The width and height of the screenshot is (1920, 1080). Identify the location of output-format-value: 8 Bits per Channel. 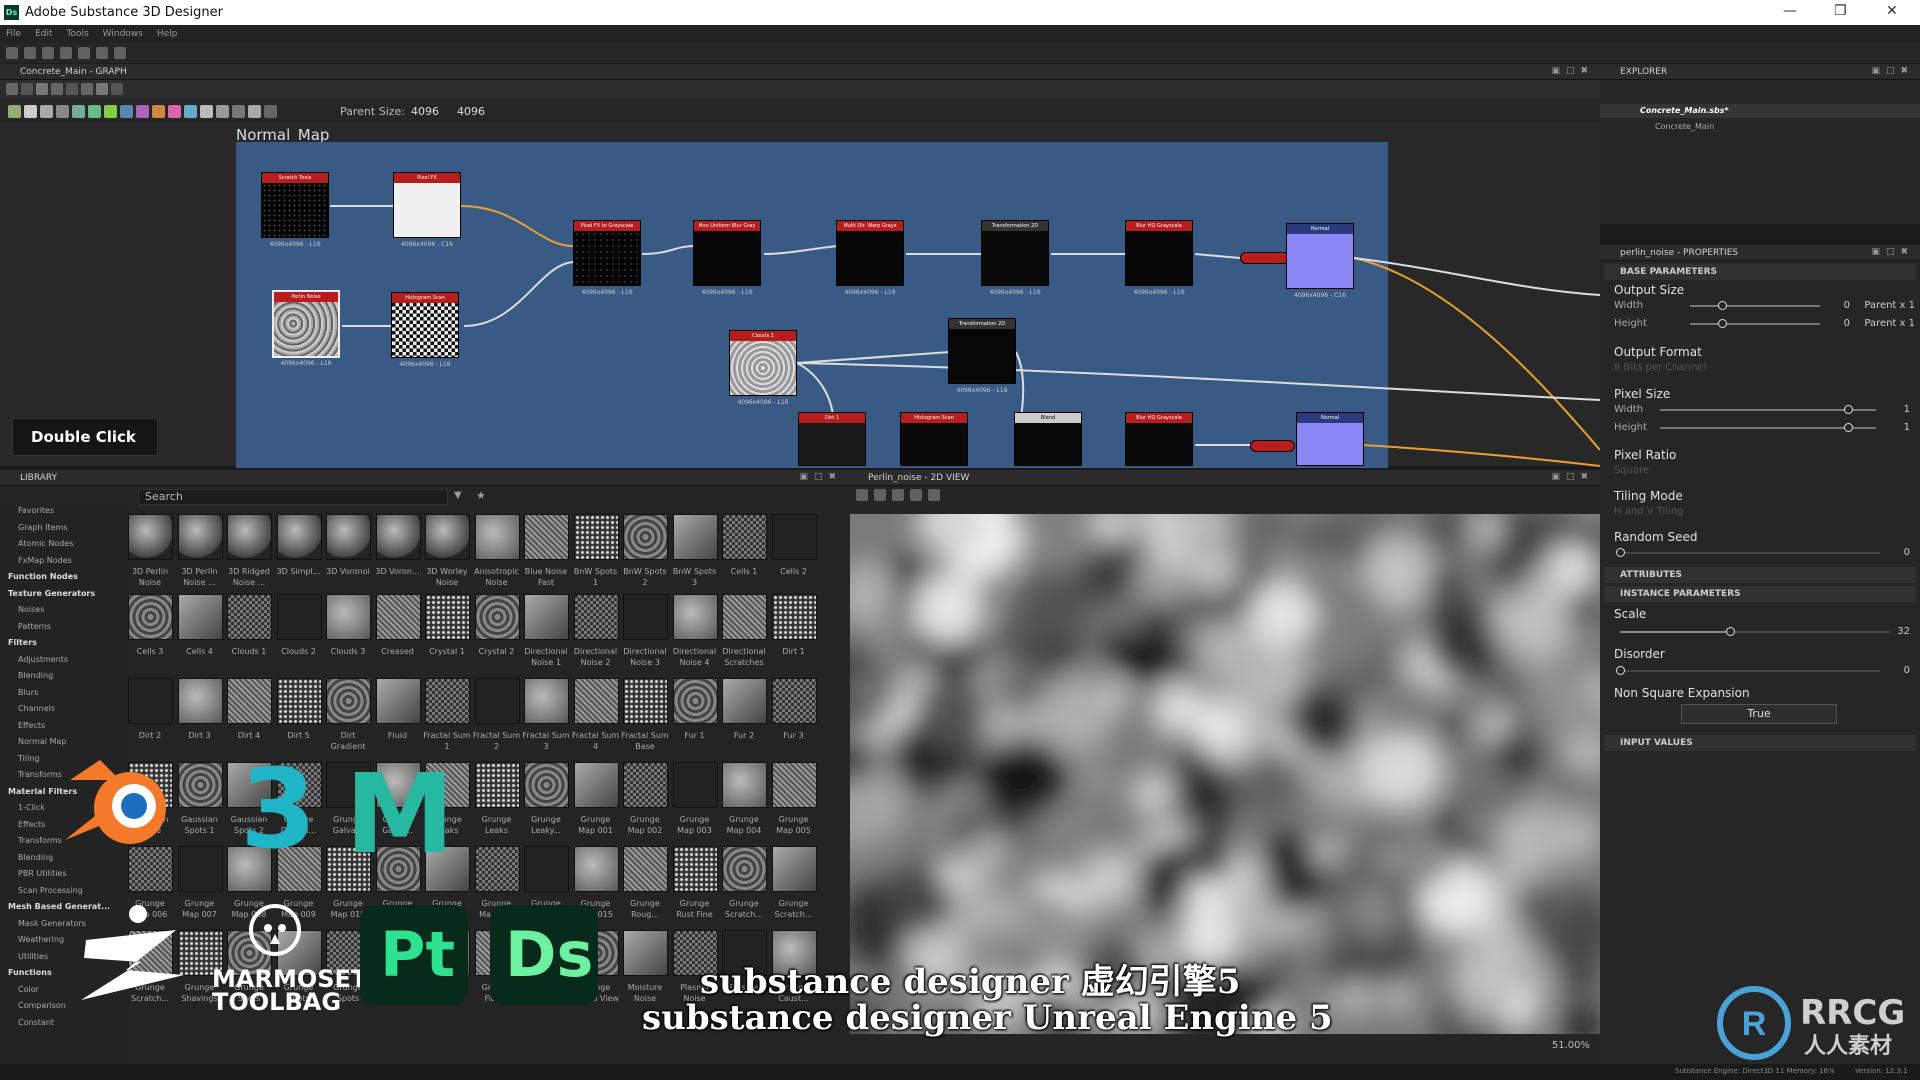
(1660, 367).